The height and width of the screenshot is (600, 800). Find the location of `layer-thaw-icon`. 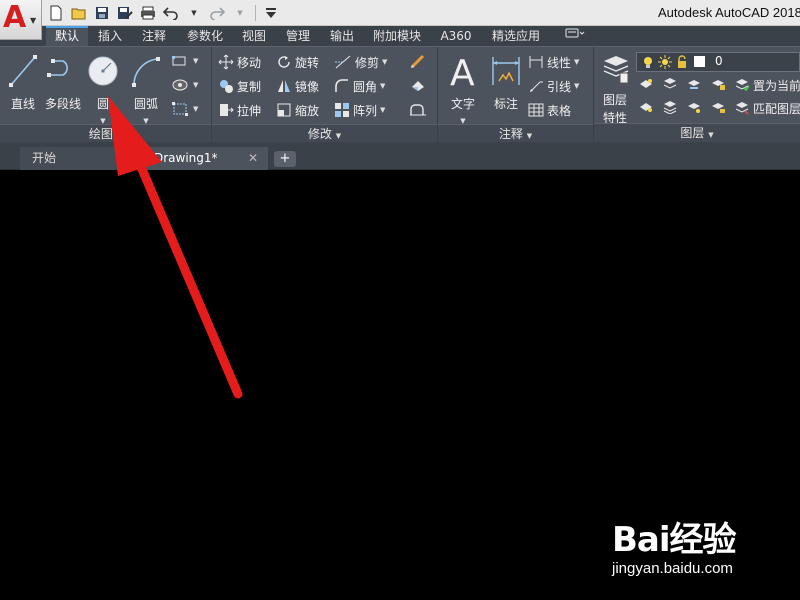

layer-thaw-icon is located at coordinates (694, 107).